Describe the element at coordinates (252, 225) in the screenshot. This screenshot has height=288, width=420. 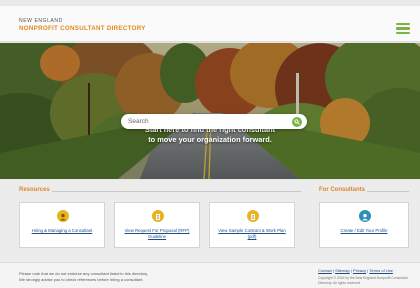
I see `resource-card-contract: View Sample Contract & Work Plan (pdf)` at that location.